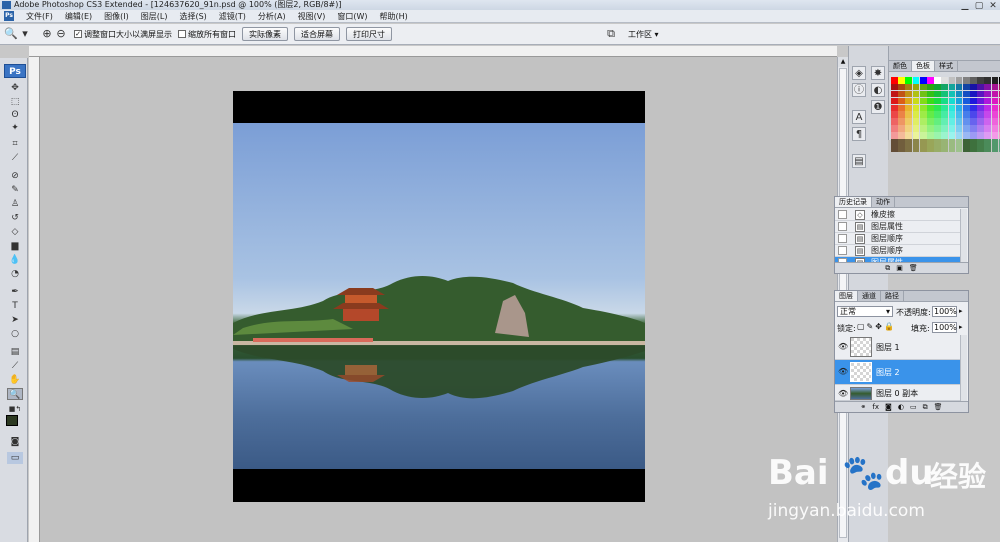 Image resolution: width=1000 pixels, height=542 pixels. I want to click on type-tool-icon: T, so click(15, 306).